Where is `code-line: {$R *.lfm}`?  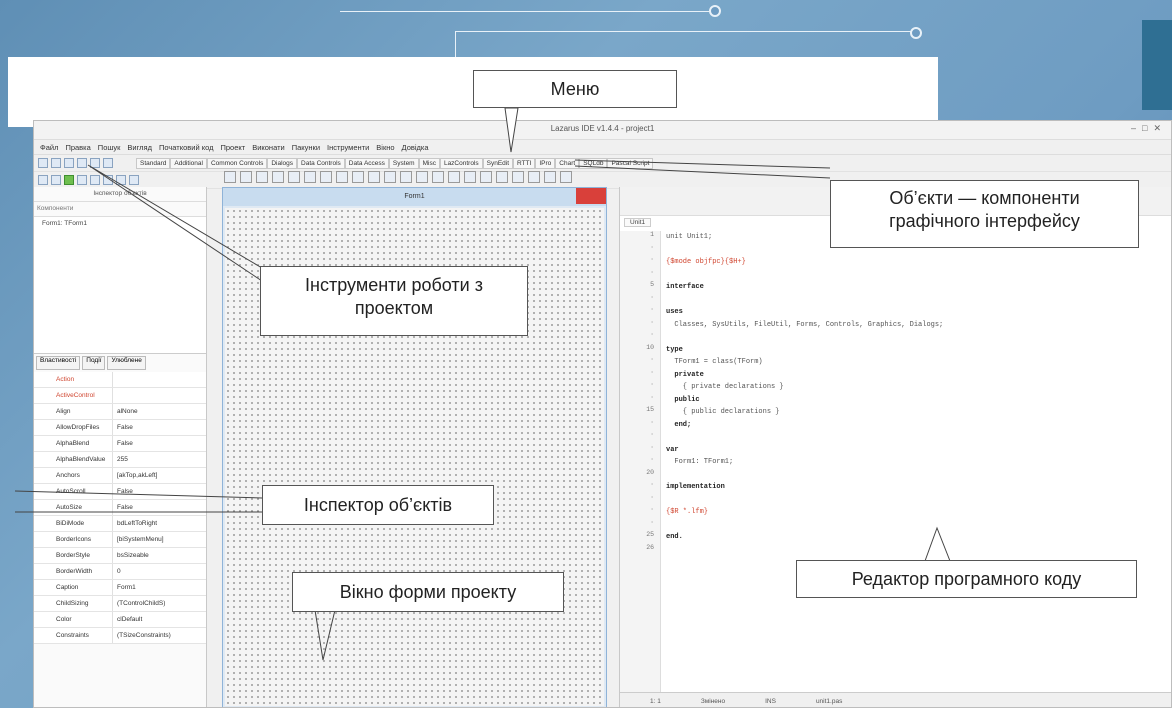 code-line: {$R *.lfm} is located at coordinates (916, 512).